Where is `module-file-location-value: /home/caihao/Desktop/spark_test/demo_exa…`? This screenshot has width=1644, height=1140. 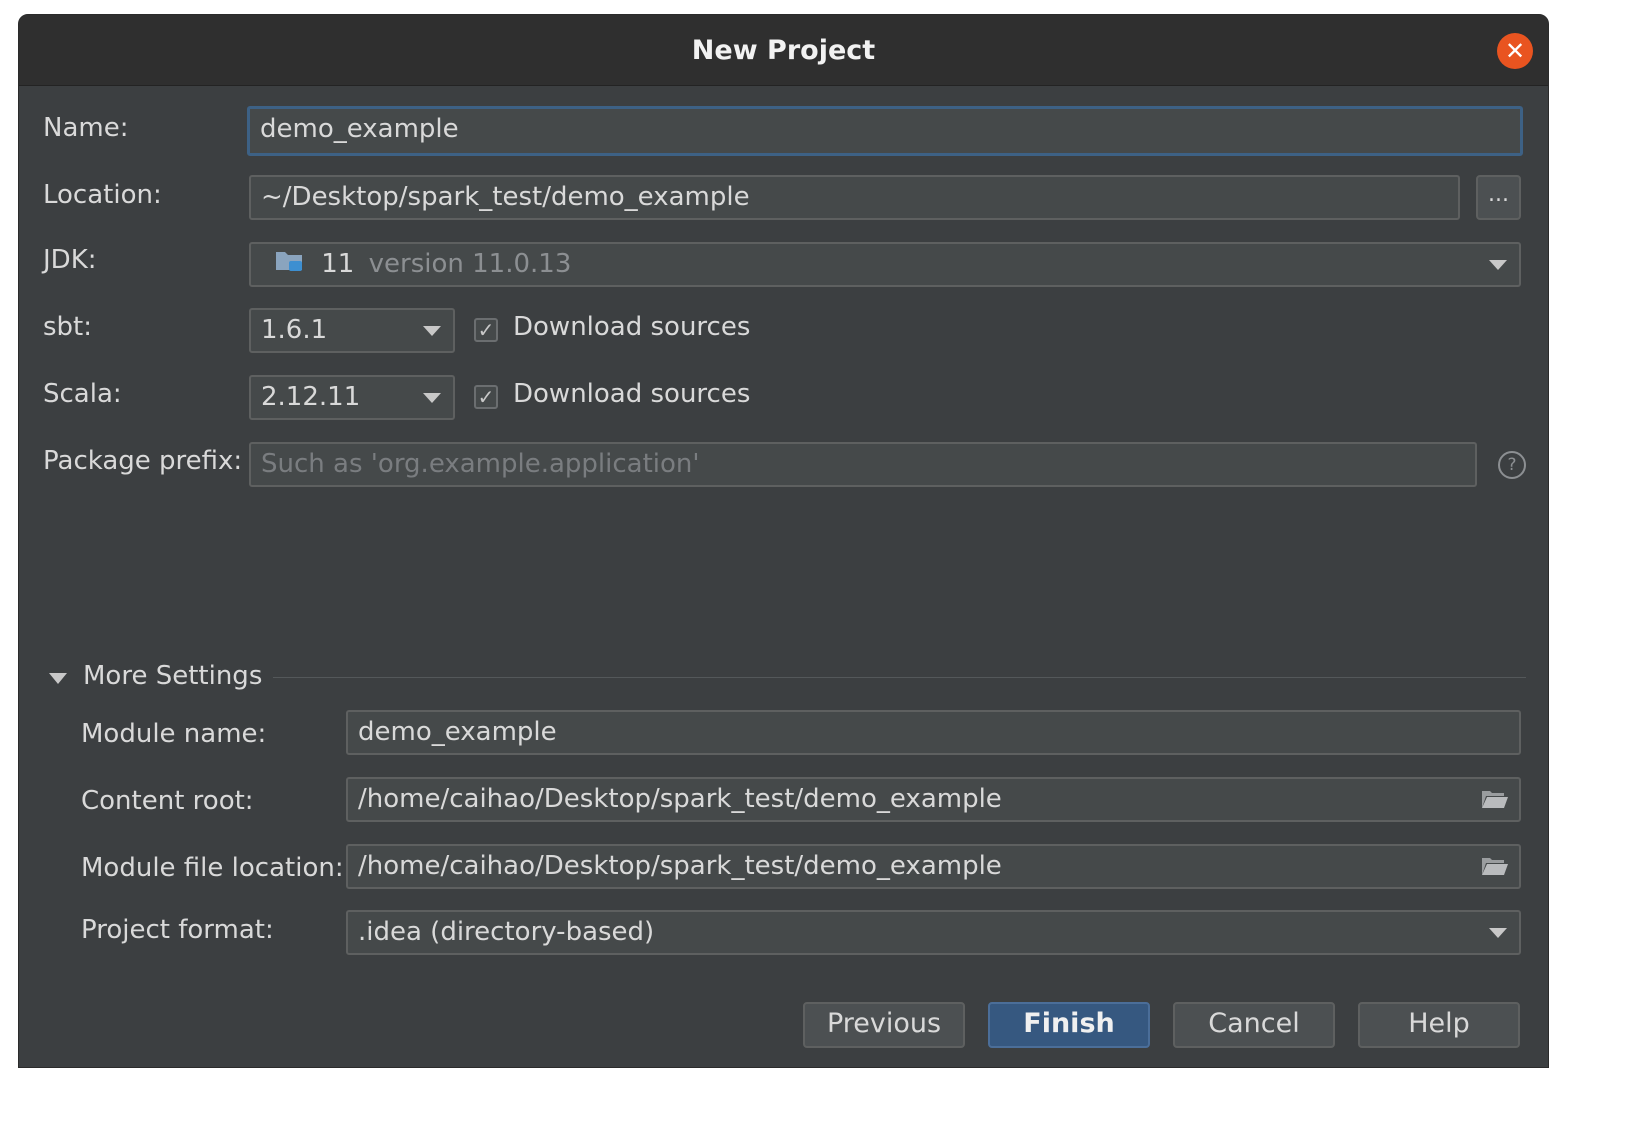
module-file-location-value: /home/caihao/Desktop/spark_test/demo_exa… is located at coordinates (680, 866).